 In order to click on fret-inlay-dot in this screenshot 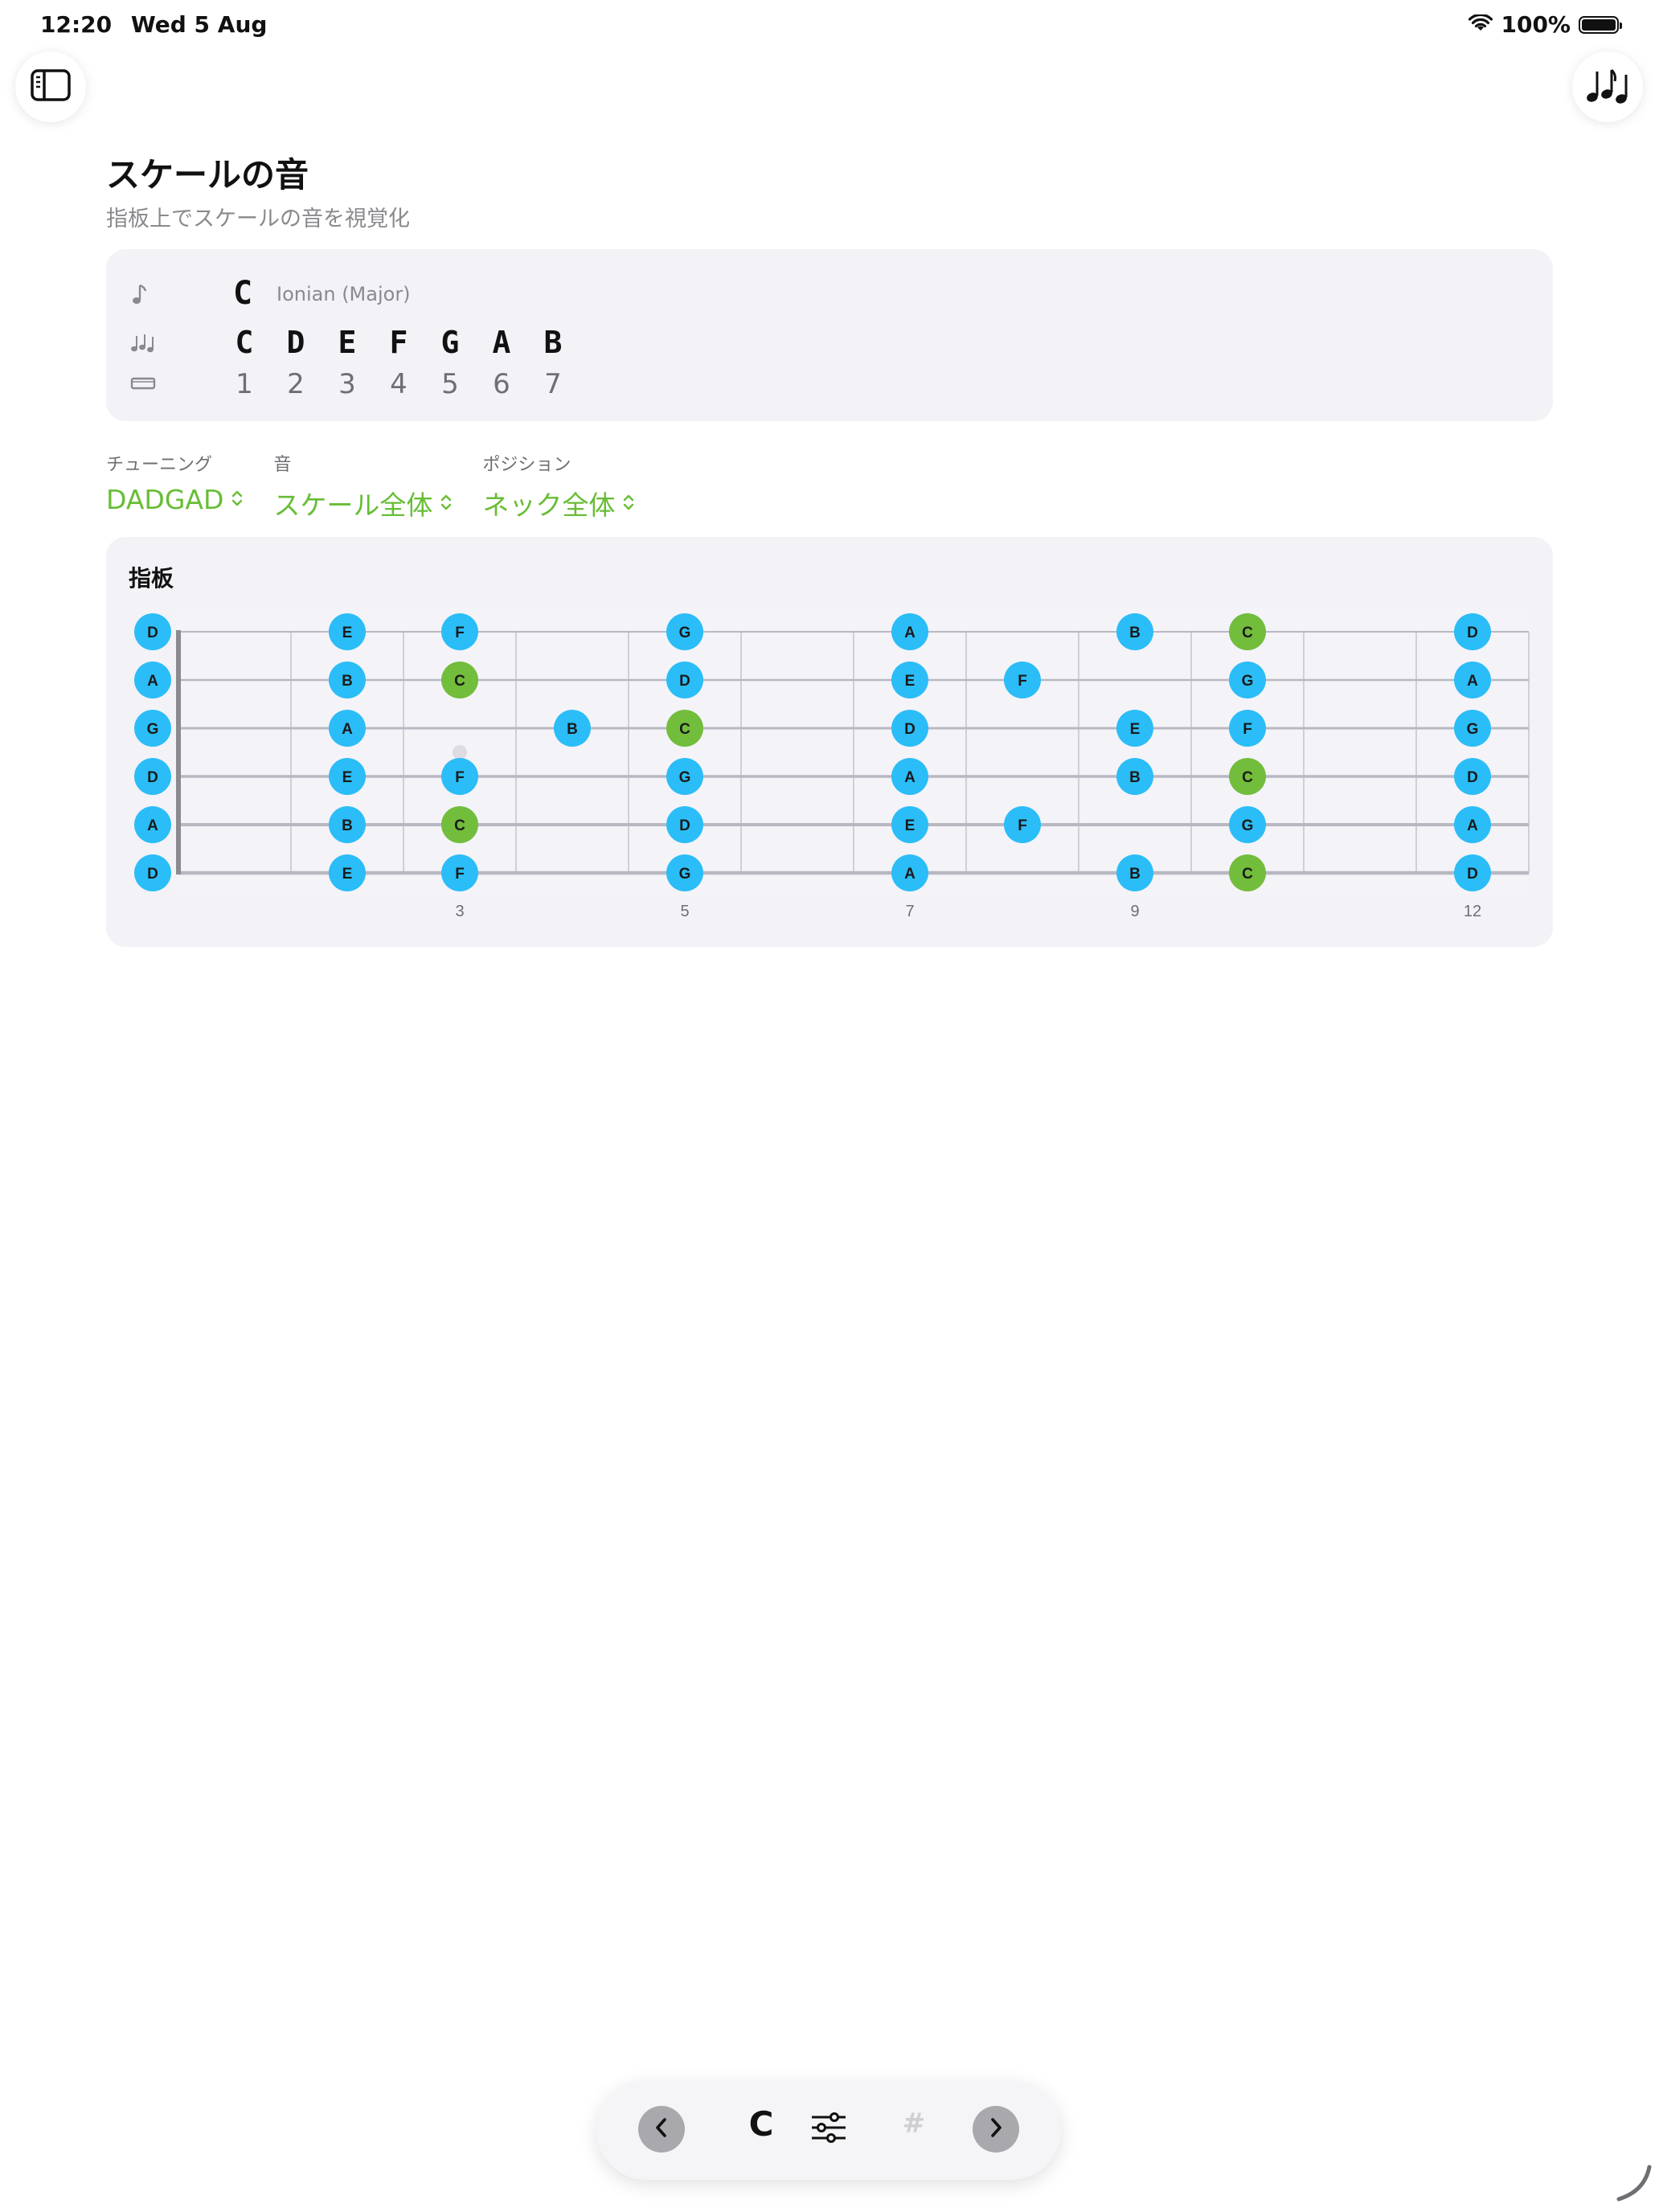, I will do `click(460, 752)`.